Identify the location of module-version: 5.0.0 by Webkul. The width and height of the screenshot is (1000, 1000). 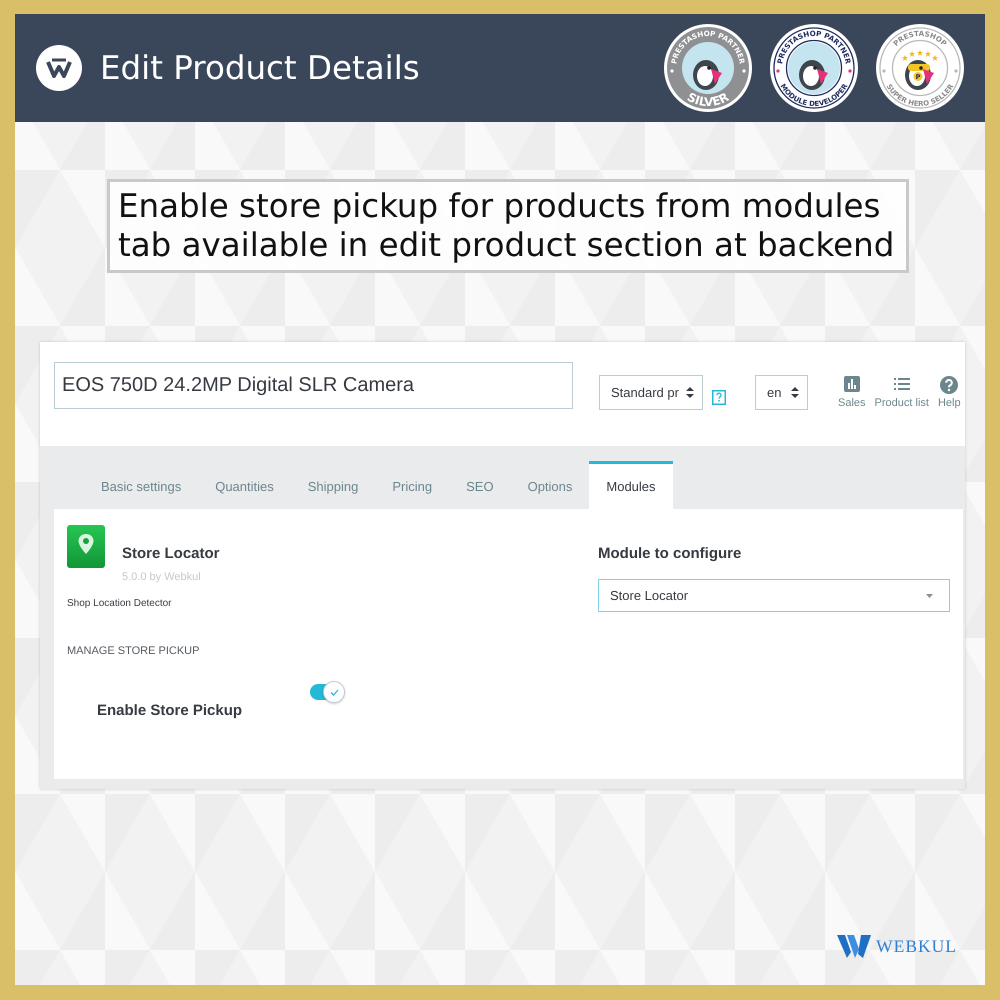
(161, 577).